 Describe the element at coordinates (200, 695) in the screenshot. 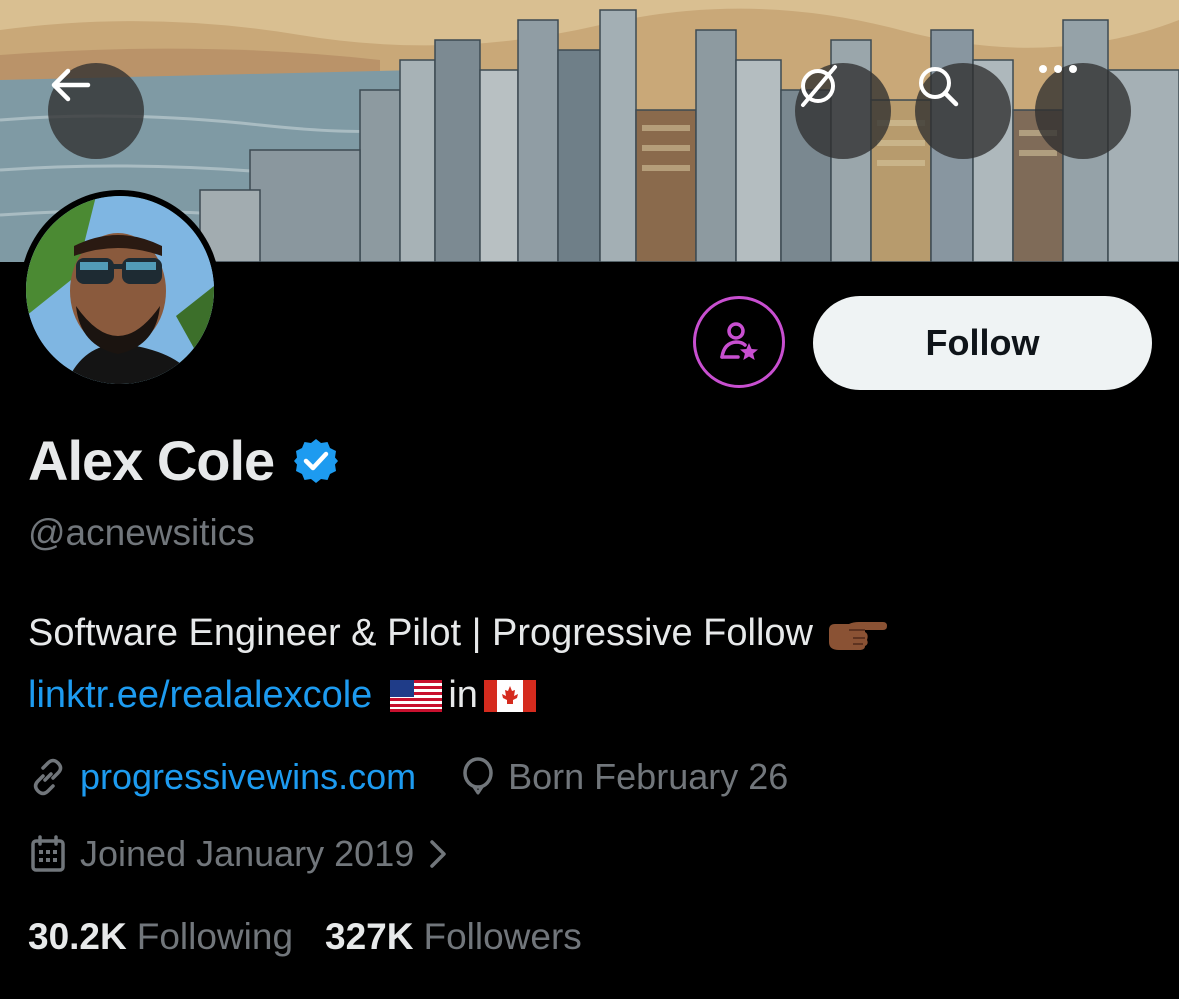

I see `bio-link: linktr.ee/realalexcole` at that location.